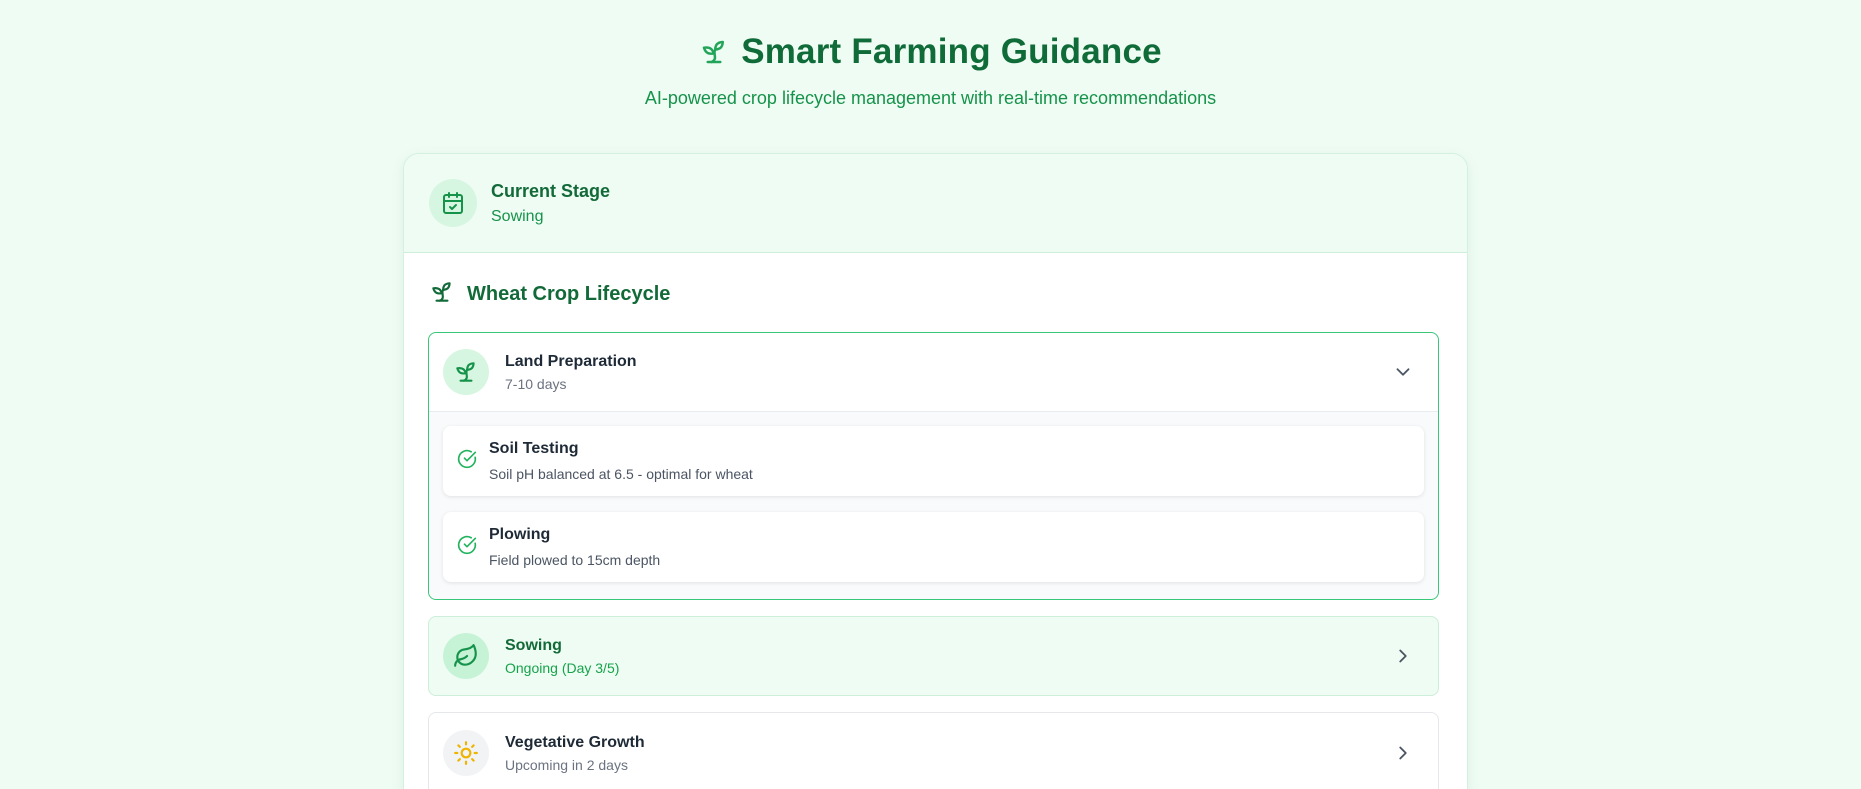 The width and height of the screenshot is (1861, 789). Describe the element at coordinates (948, 753) in the screenshot. I see `stage-text: Vegetative Growth Upcoming in 2 days` at that location.